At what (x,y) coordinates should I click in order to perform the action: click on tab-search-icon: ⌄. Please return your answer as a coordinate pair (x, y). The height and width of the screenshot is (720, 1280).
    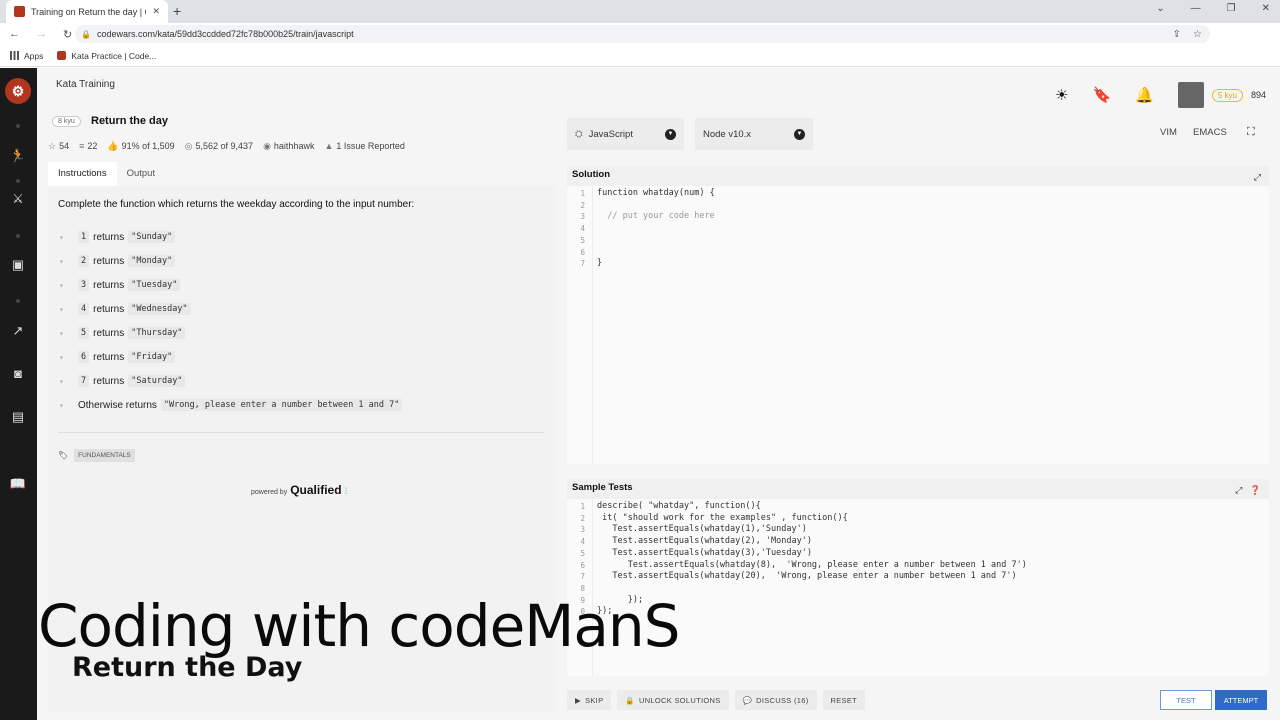
    Looking at the image, I should click on (1160, 8).